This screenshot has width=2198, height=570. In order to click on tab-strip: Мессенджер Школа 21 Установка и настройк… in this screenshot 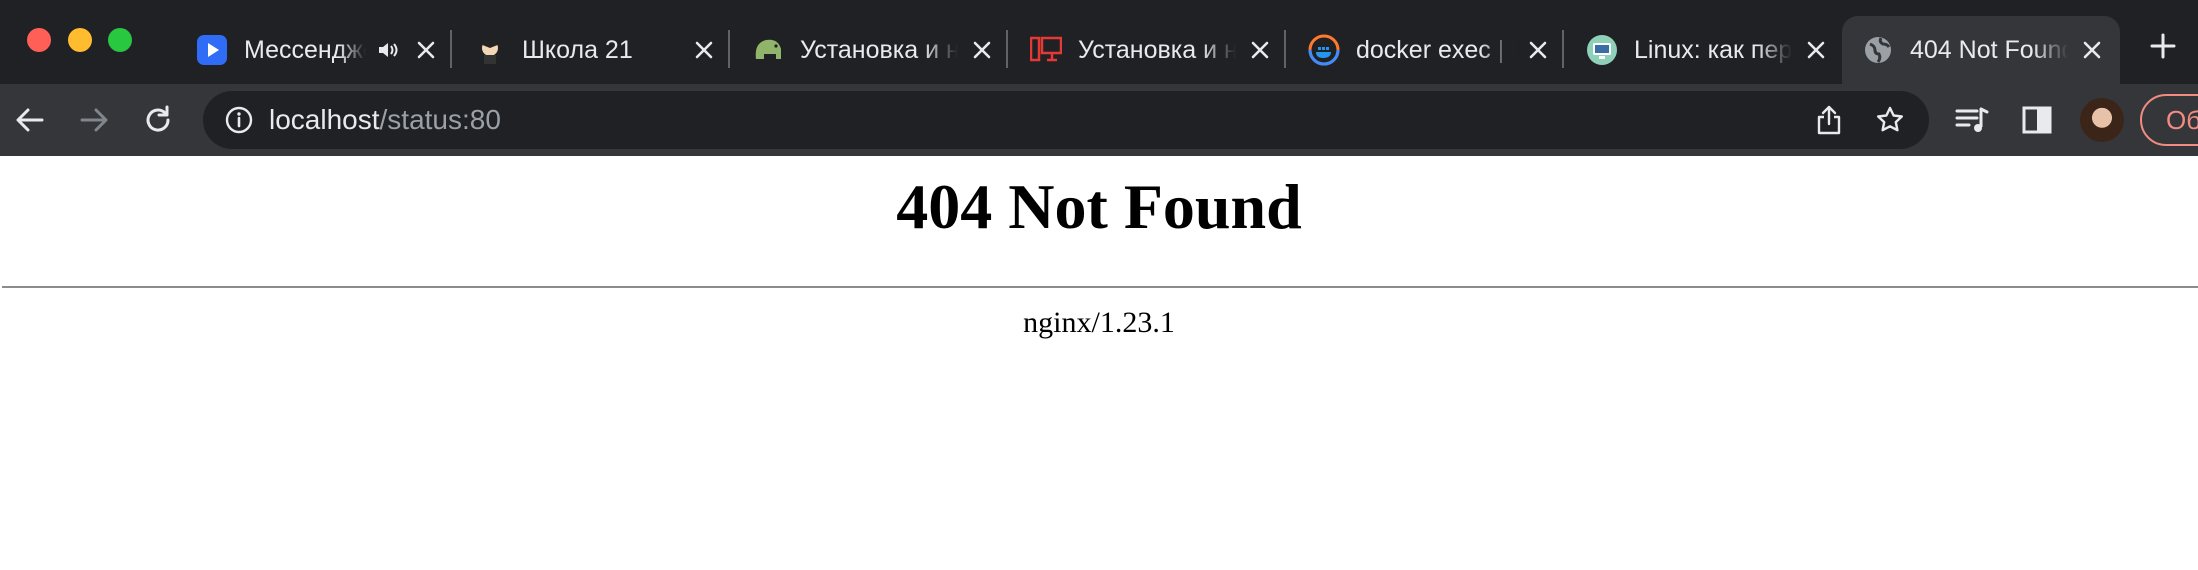, I will do `click(1099, 42)`.